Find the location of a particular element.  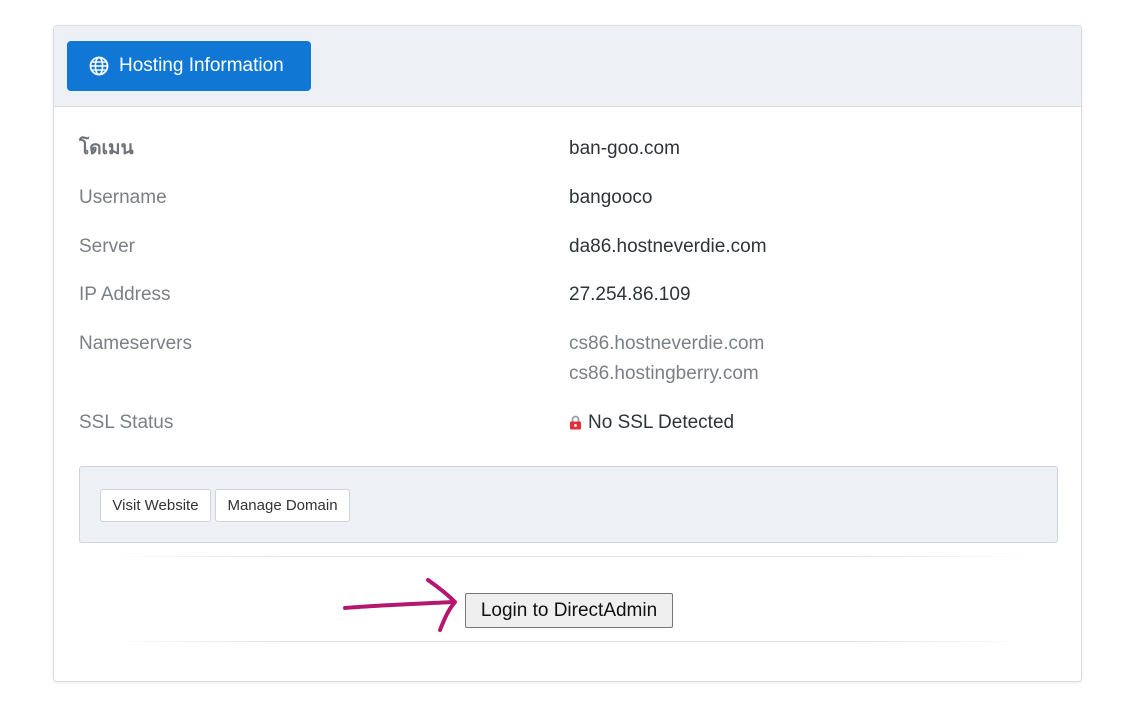

ssl-status-text: No SSL Detected is located at coordinates (661, 422).